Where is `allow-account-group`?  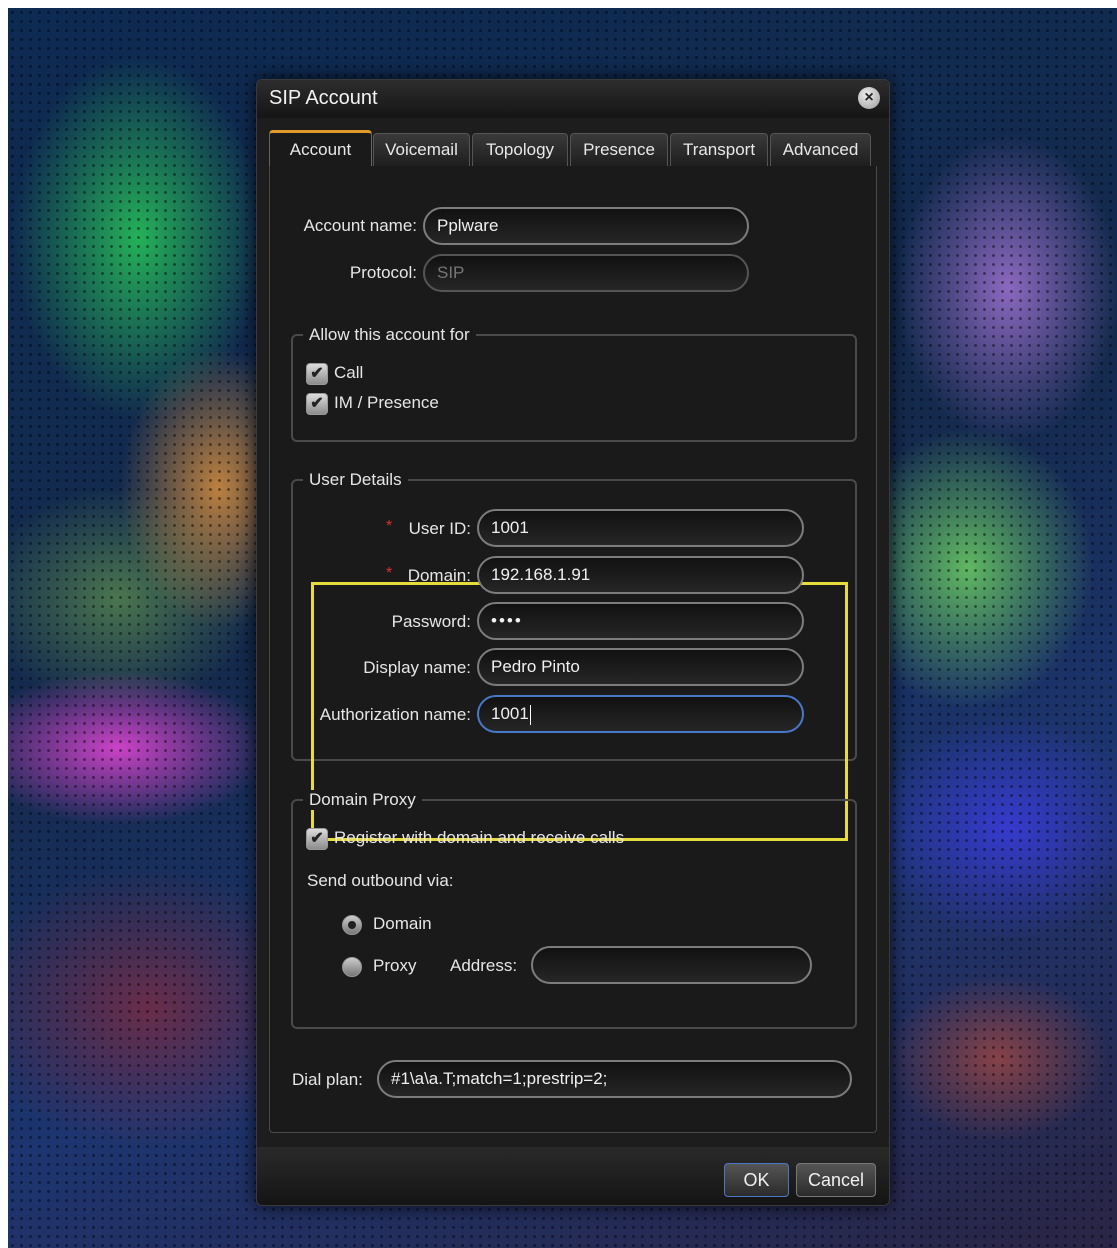 allow-account-group is located at coordinates (574, 388).